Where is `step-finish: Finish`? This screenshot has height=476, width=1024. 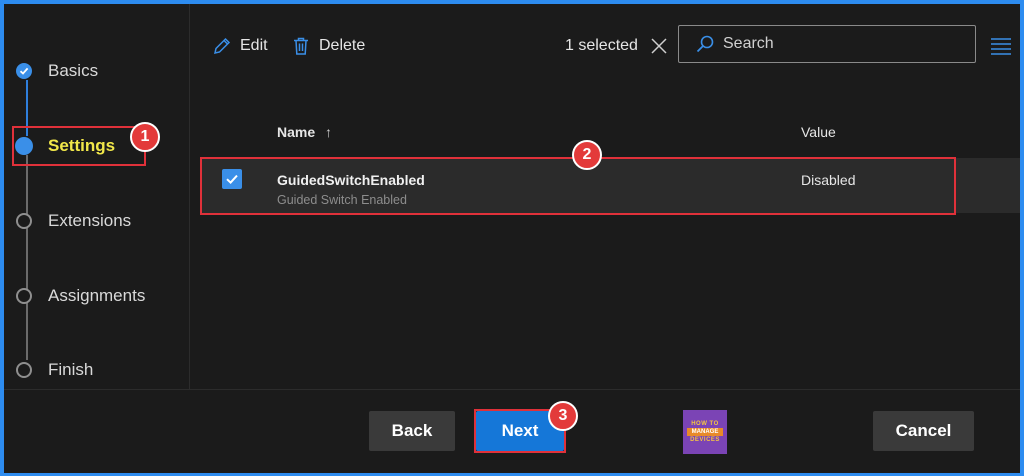 step-finish: Finish is located at coordinates (54, 370).